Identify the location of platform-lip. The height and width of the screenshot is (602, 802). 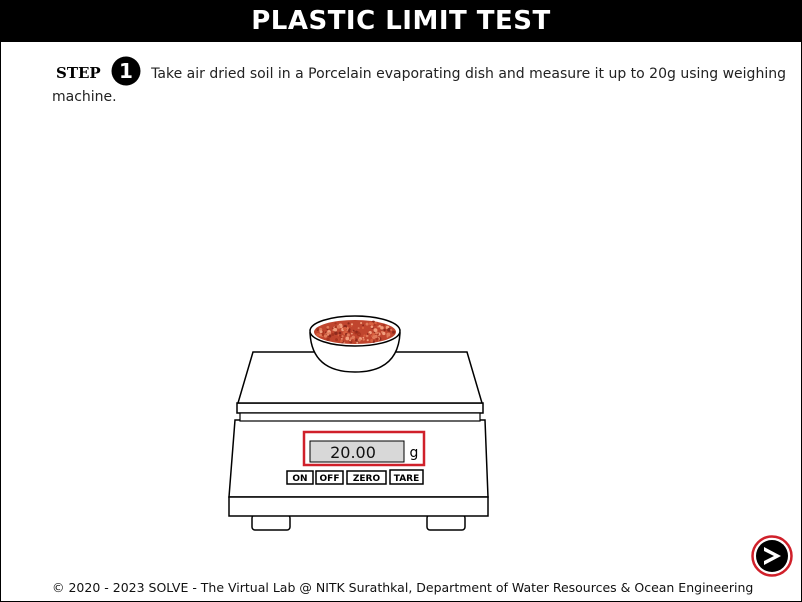
(360, 417).